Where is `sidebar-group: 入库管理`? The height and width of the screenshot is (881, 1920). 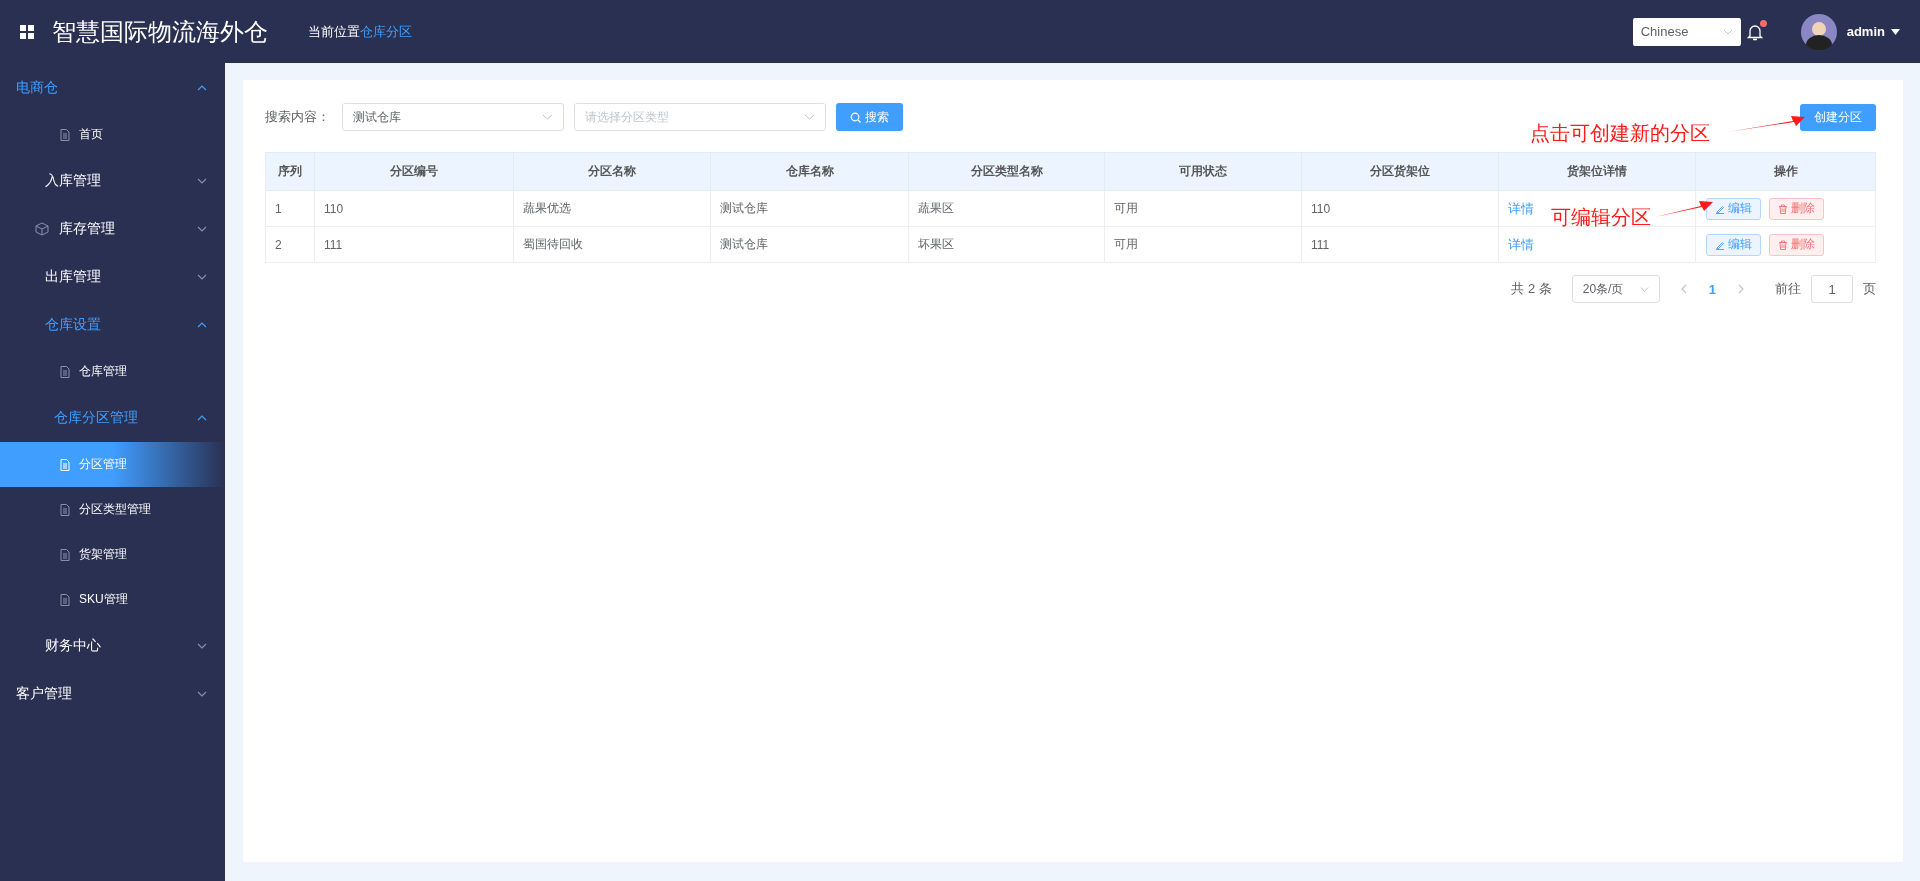
sidebar-group: 入库管理 is located at coordinates (112, 181).